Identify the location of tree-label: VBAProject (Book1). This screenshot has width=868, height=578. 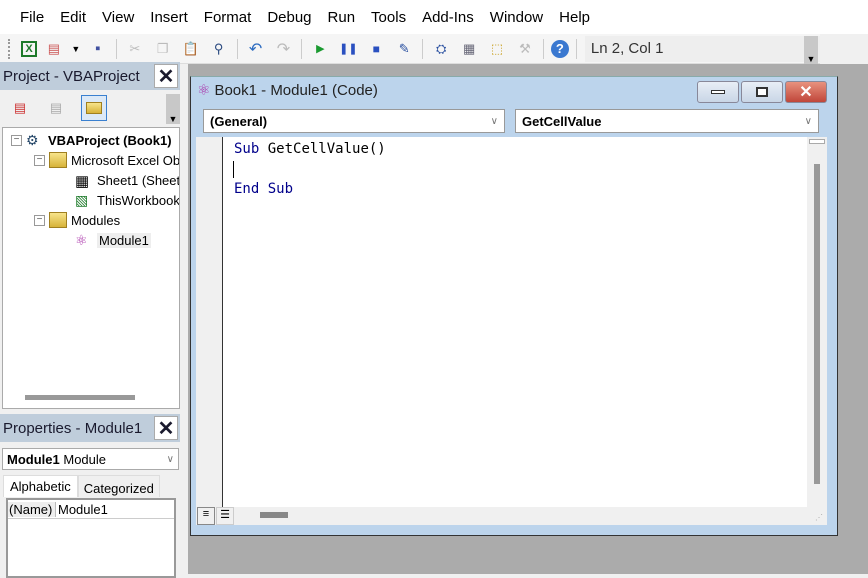
(110, 140).